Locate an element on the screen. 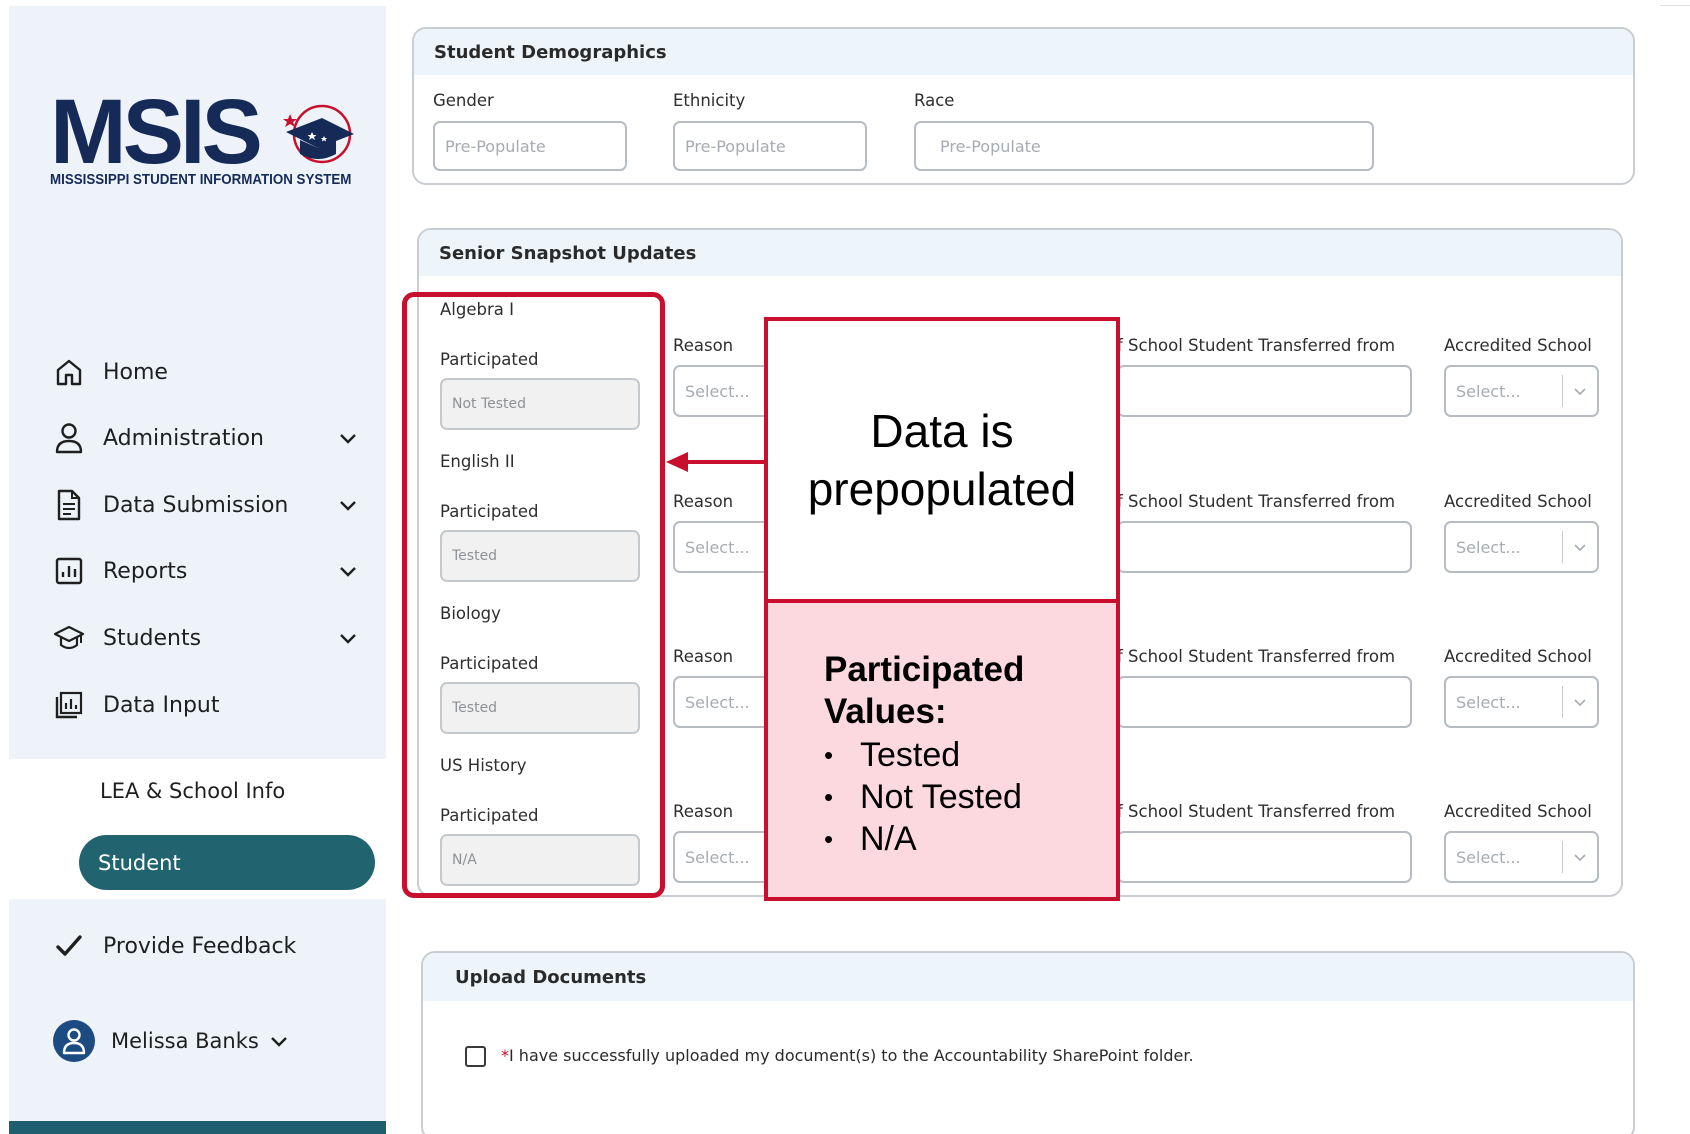 The width and height of the screenshot is (1690, 1134). nav-label-home: Home is located at coordinates (135, 372).